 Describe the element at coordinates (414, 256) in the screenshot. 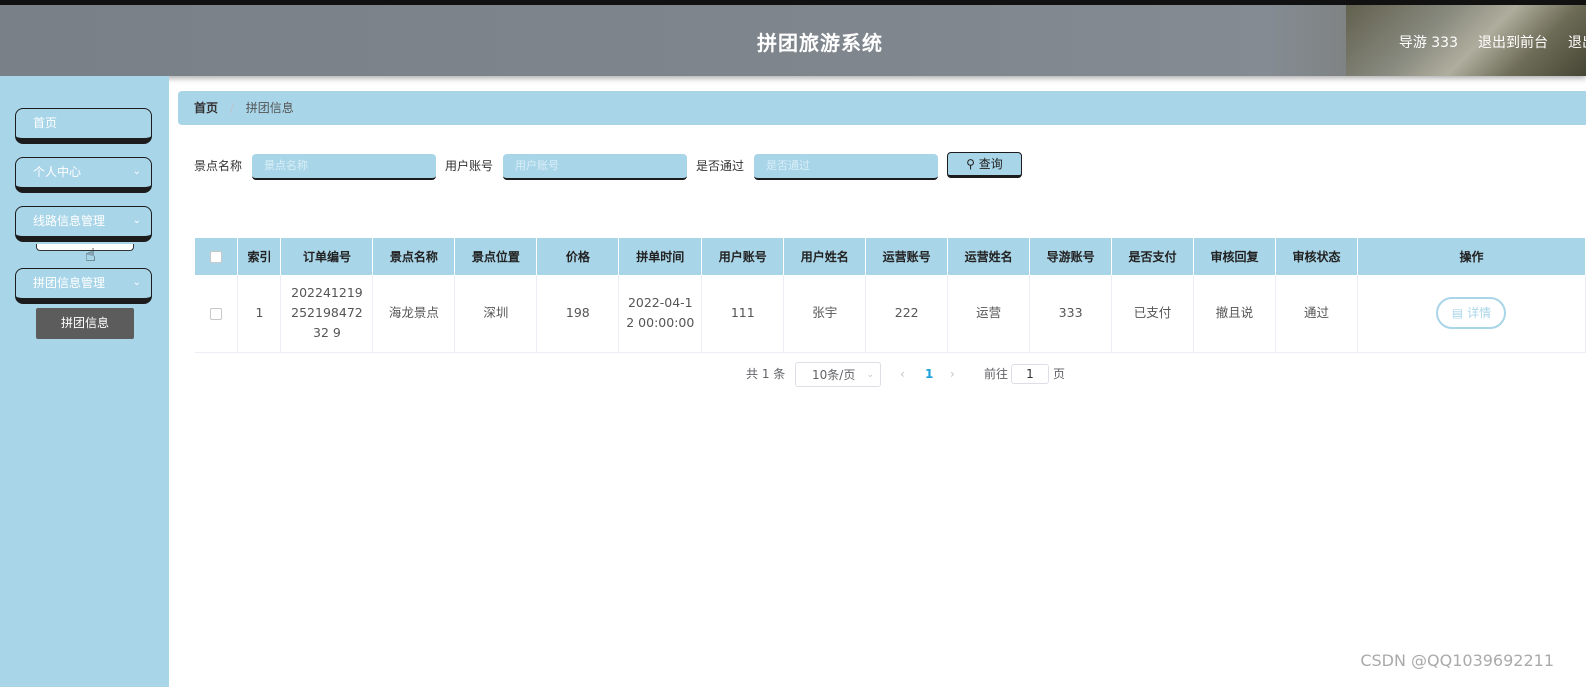

I see `column-header: 景点名称` at that location.